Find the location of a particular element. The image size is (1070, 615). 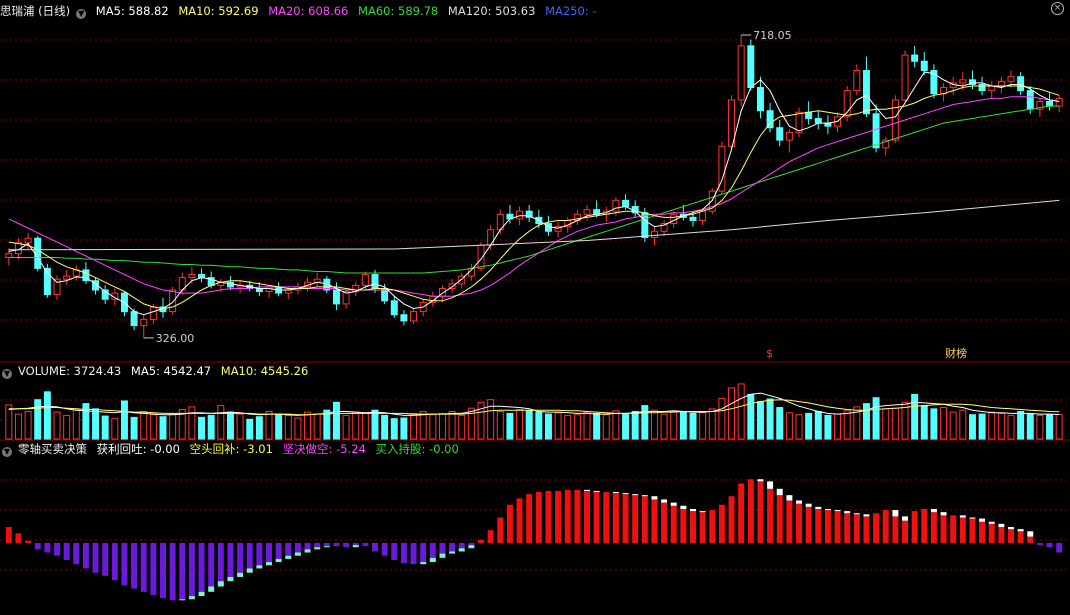

indicator-hold: 买入持股: -0.00 is located at coordinates (417, 449).